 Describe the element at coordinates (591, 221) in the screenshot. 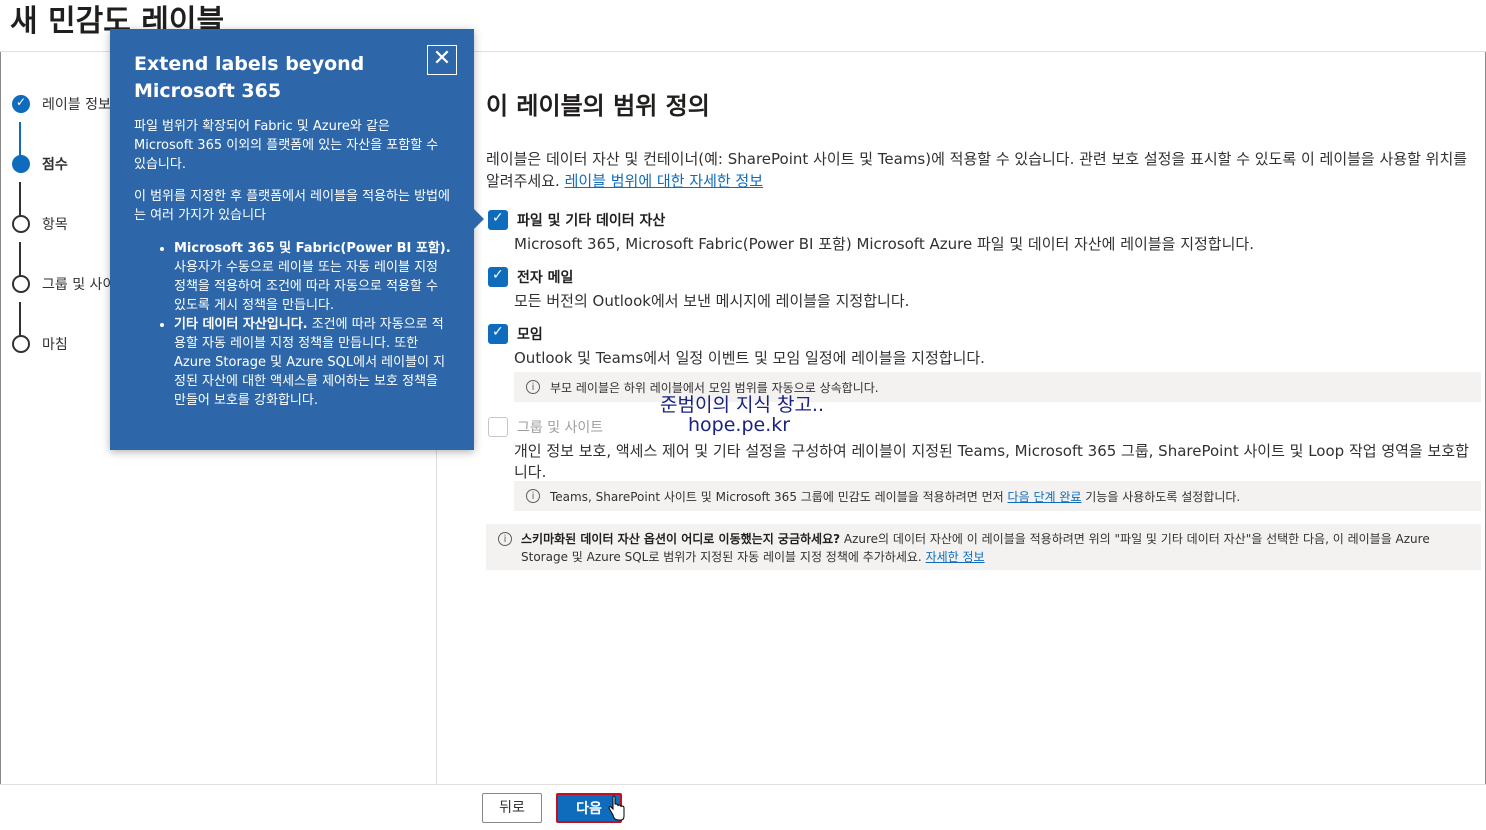

I see `option-name: 파일 및 기타 데이터 자산` at that location.